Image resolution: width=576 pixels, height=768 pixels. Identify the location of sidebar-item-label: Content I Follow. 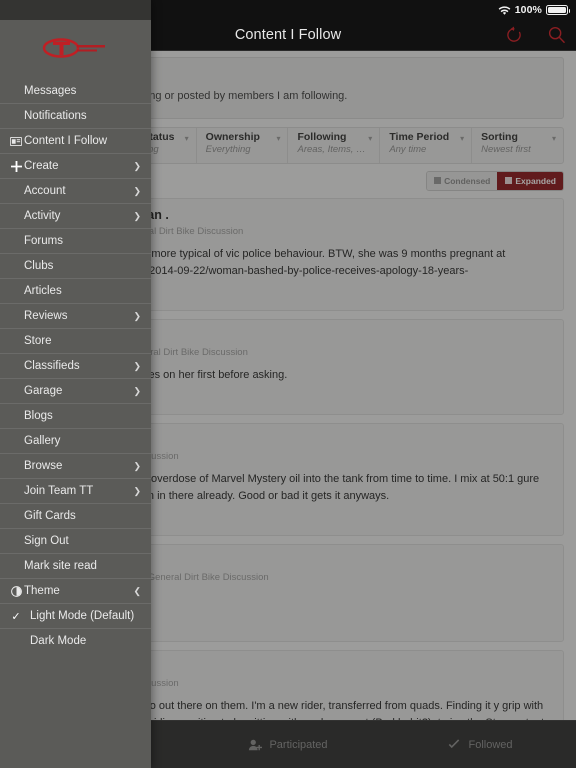
(66, 141).